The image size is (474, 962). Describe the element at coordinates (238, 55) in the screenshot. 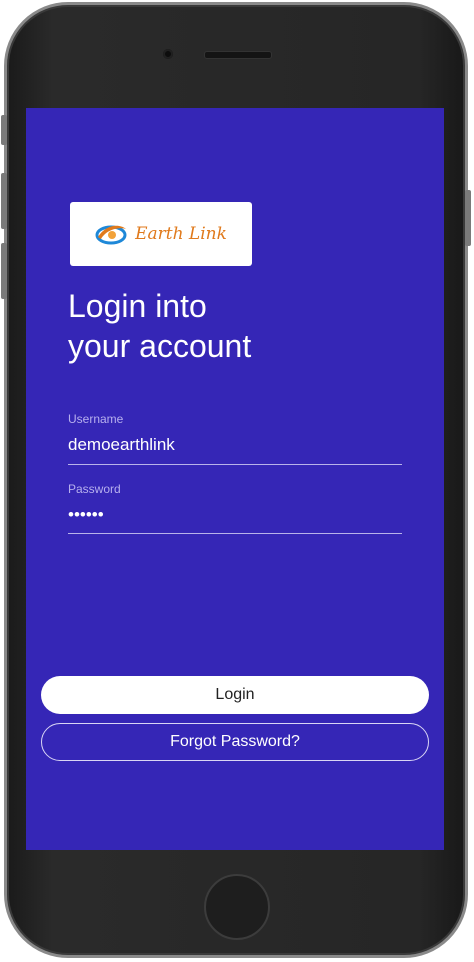

I see `earpiece-speaker` at that location.